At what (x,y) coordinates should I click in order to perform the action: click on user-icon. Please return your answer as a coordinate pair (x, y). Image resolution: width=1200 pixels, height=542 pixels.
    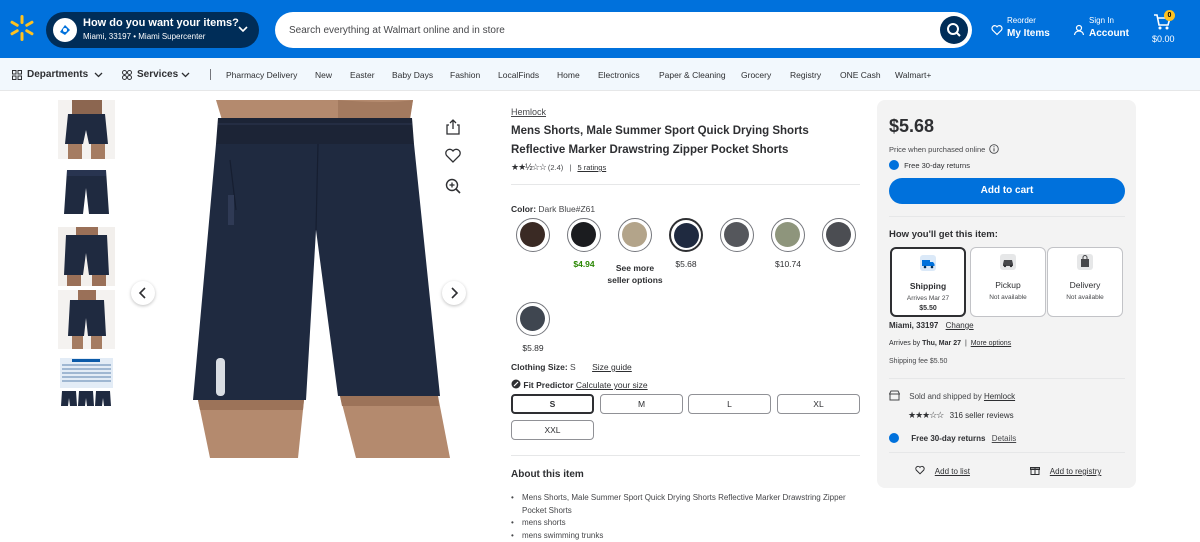
    Looking at the image, I should click on (1079, 30).